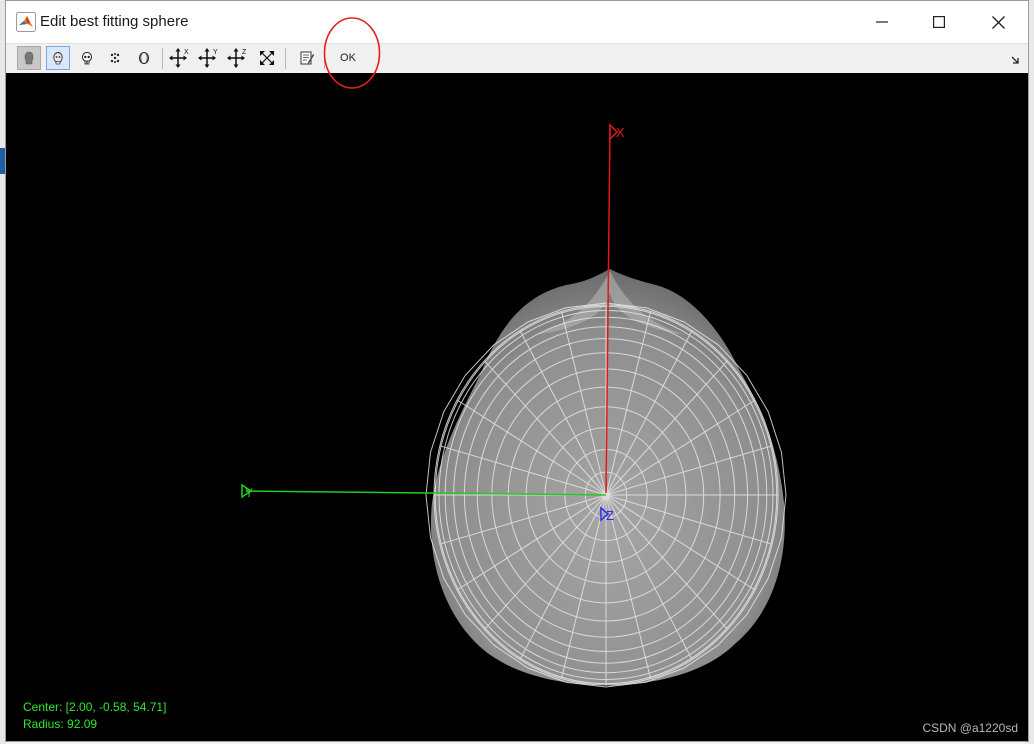 This screenshot has width=1034, height=744. Describe the element at coordinates (186, 52) in the screenshot. I see `svg-text: X` at that location.